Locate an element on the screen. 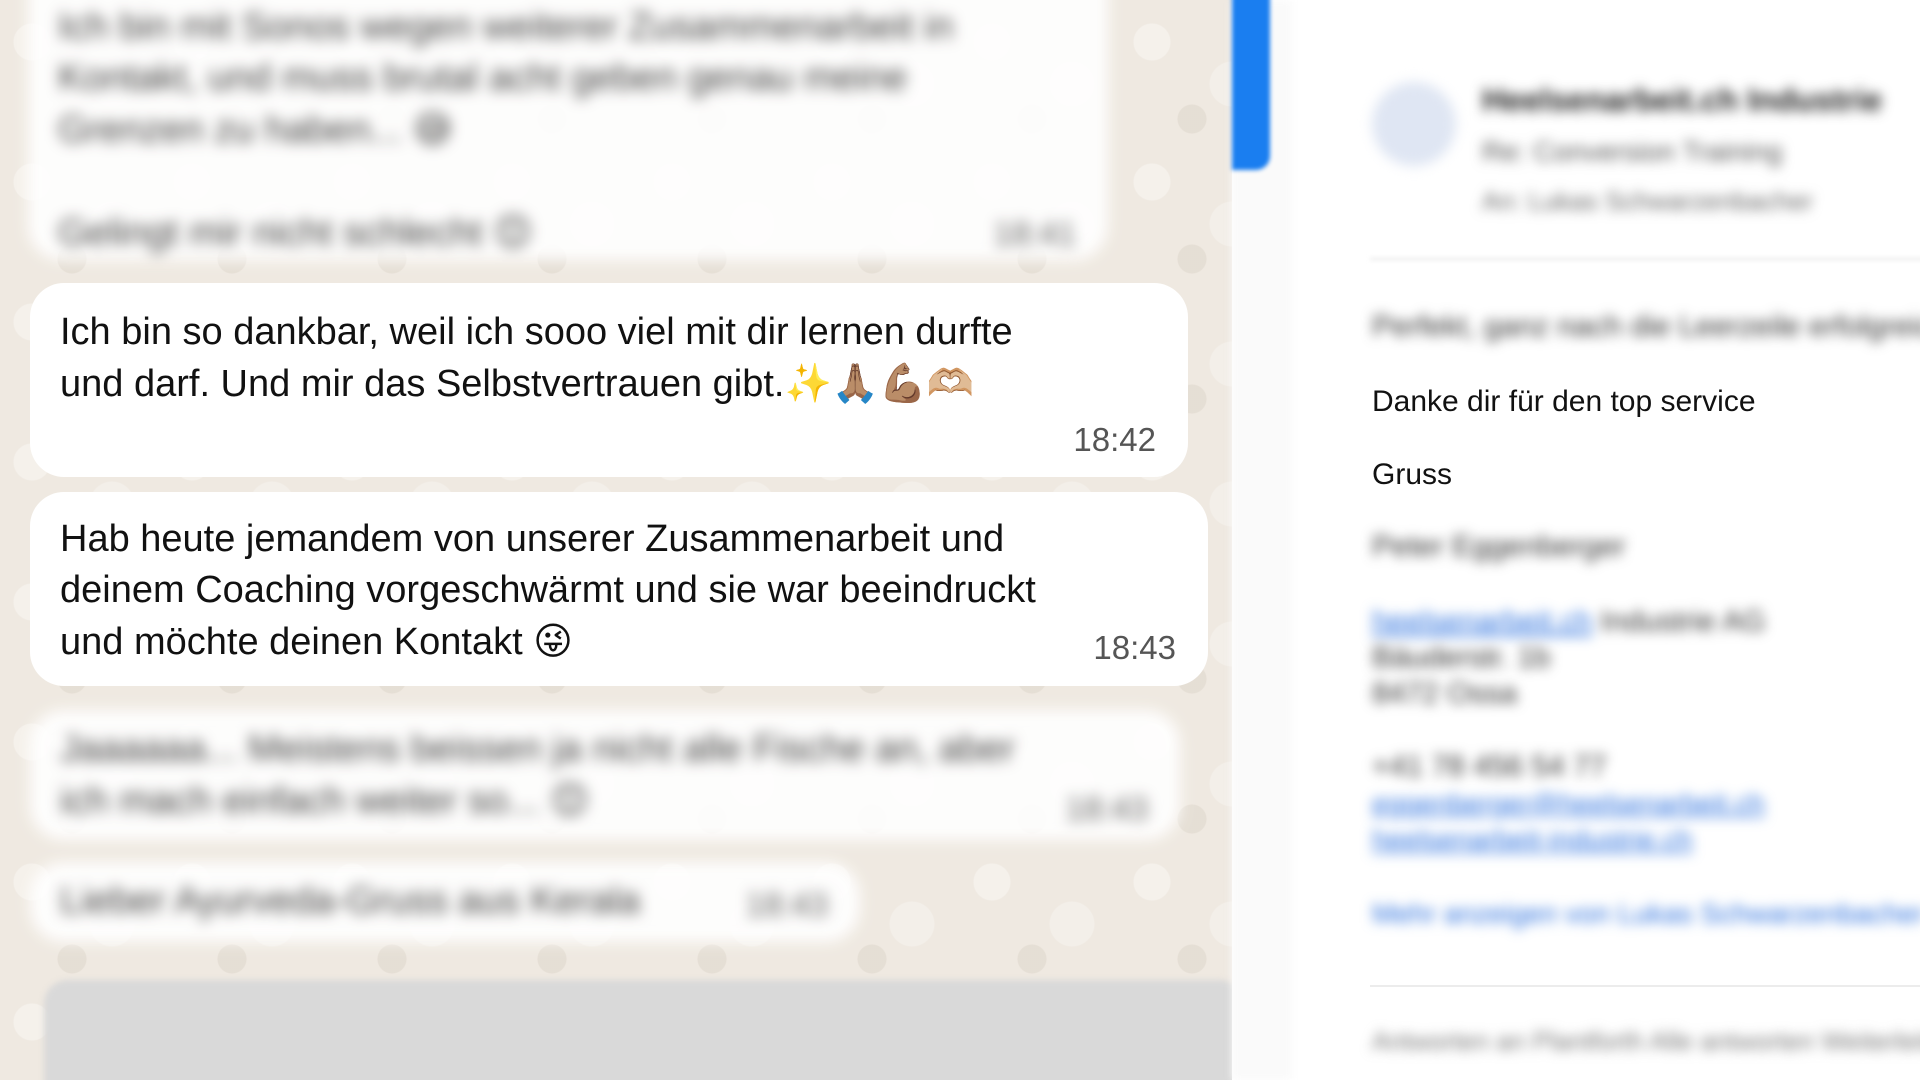 The height and width of the screenshot is (1080, 1920). avatar is located at coordinates (1414, 124).